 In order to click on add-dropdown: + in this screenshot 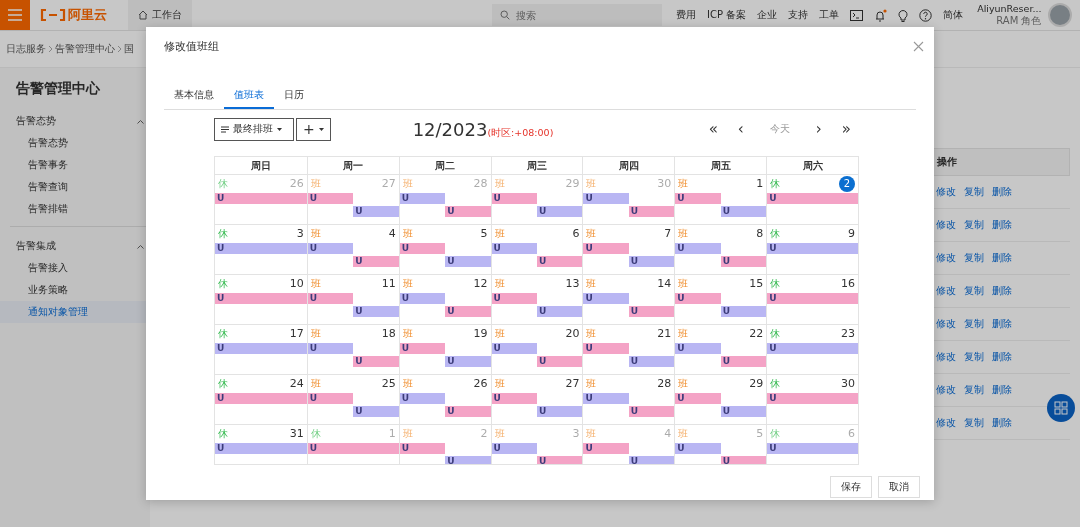, I will do `click(313, 129)`.